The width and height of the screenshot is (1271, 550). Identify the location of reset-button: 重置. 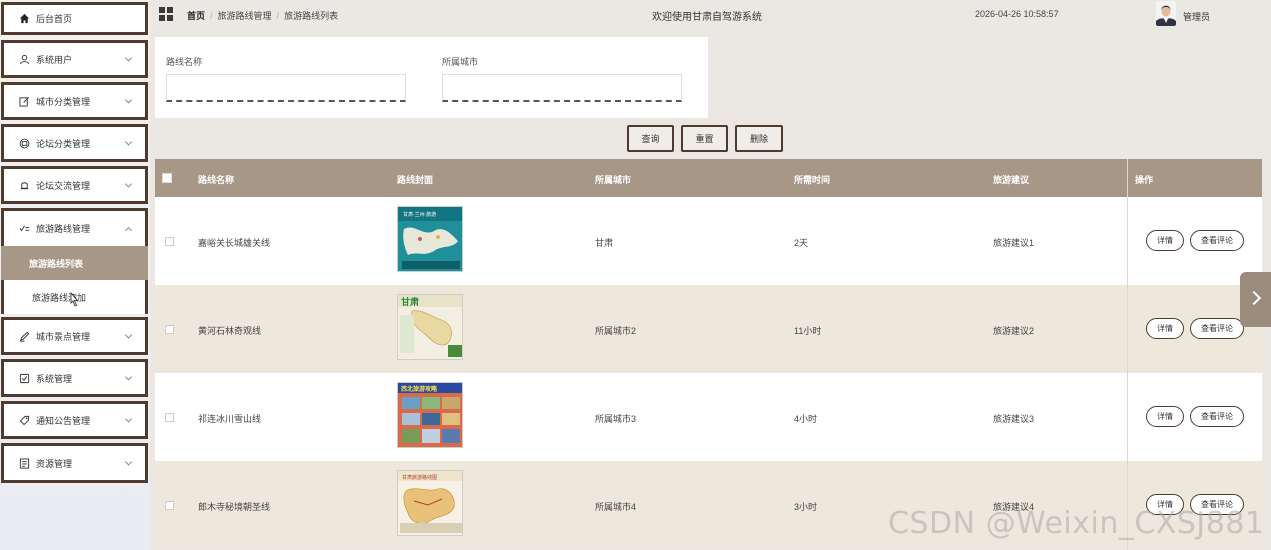
(704, 138).